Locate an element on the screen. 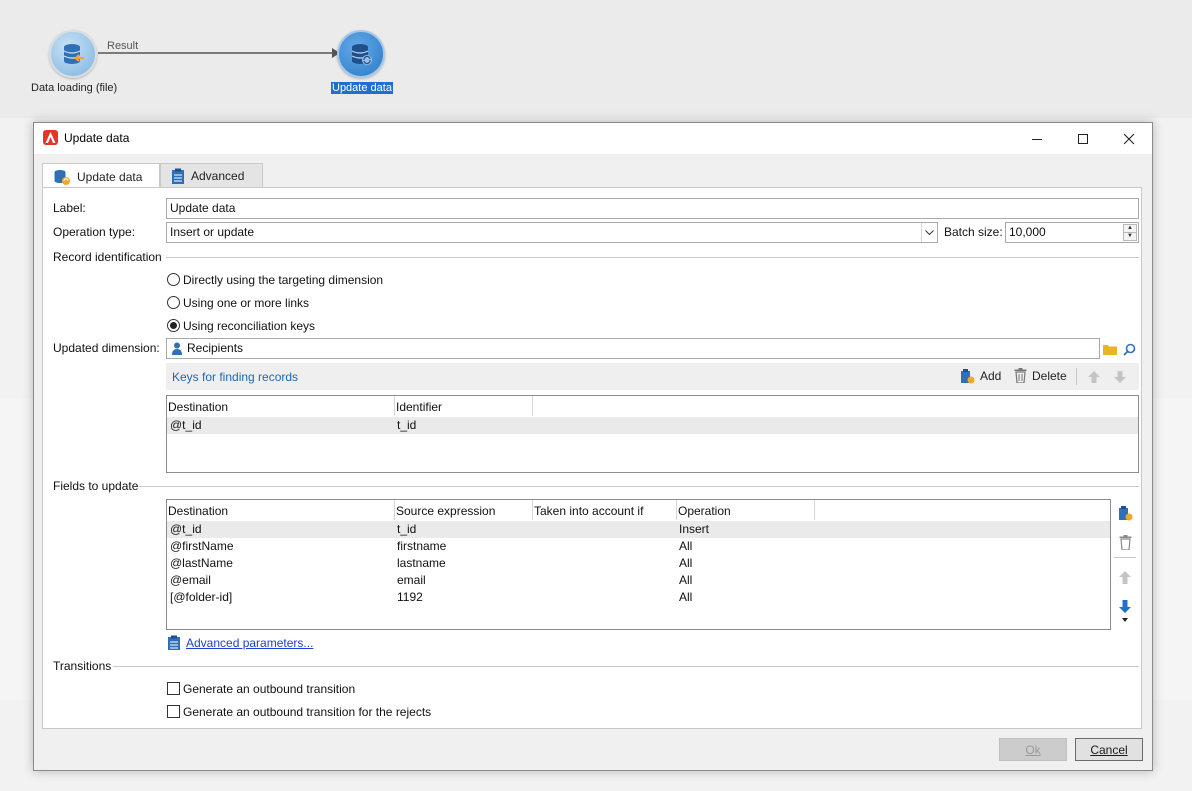 Image resolution: width=1192 pixels, height=791 pixels. maximize-icon is located at coordinates (1083, 138).